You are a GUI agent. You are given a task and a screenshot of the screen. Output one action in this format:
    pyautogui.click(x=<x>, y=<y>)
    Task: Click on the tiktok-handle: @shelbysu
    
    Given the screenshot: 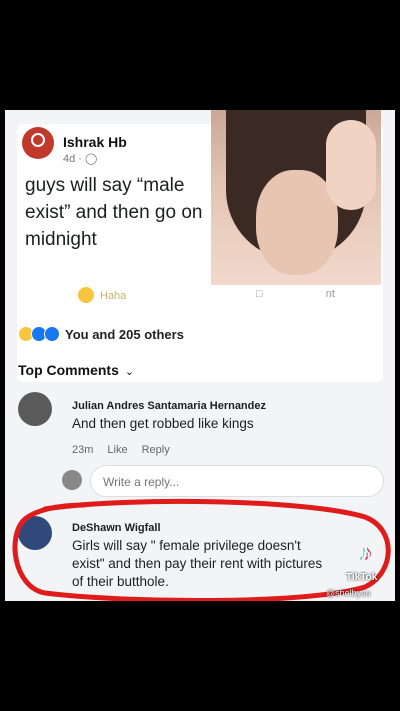 What is the action you would take?
    pyautogui.click(x=348, y=593)
    